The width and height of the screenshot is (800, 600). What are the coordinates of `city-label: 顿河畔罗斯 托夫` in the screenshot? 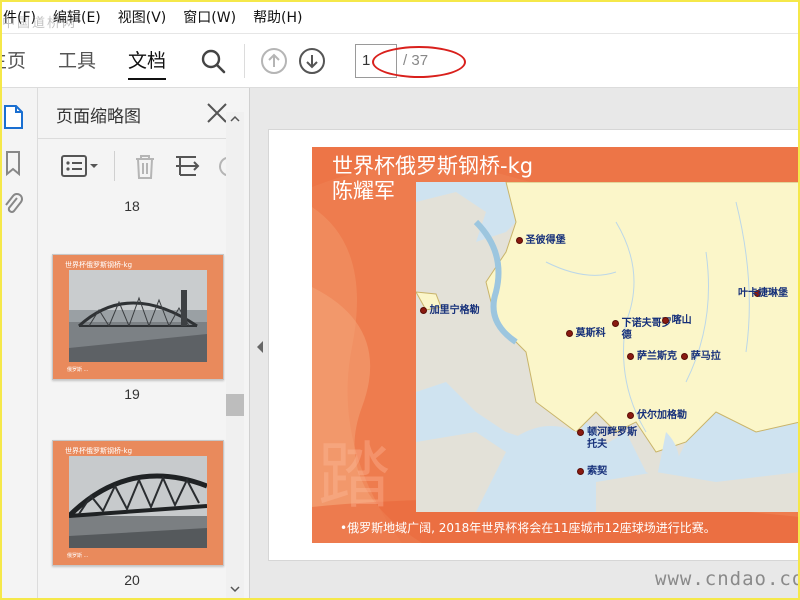 It's located at (612, 438).